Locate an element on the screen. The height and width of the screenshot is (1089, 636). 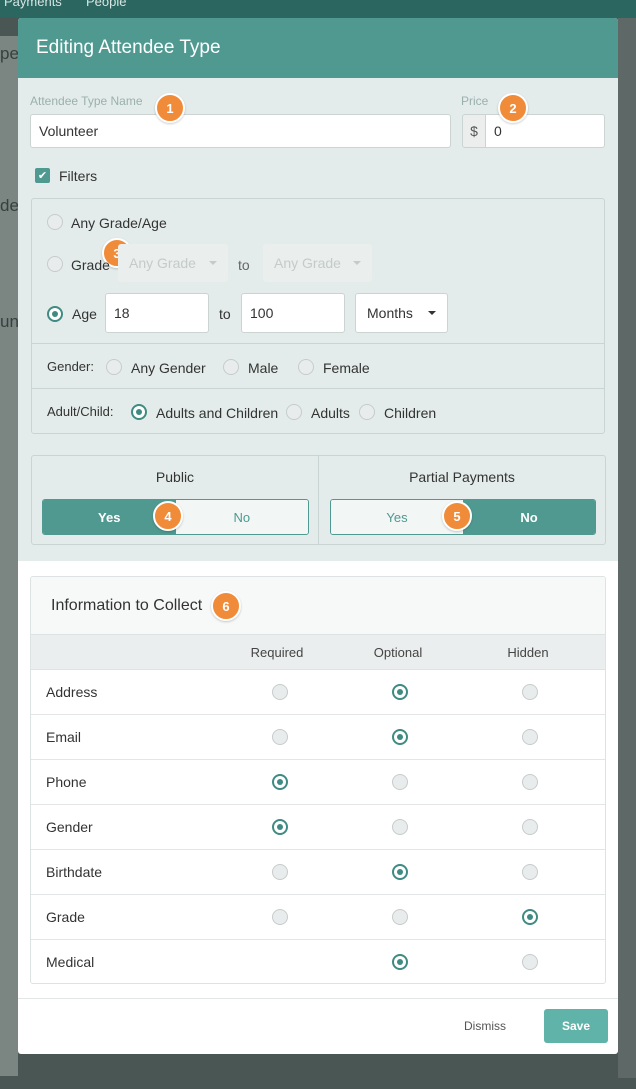
column-hidden: Hidden is located at coordinates (528, 652).